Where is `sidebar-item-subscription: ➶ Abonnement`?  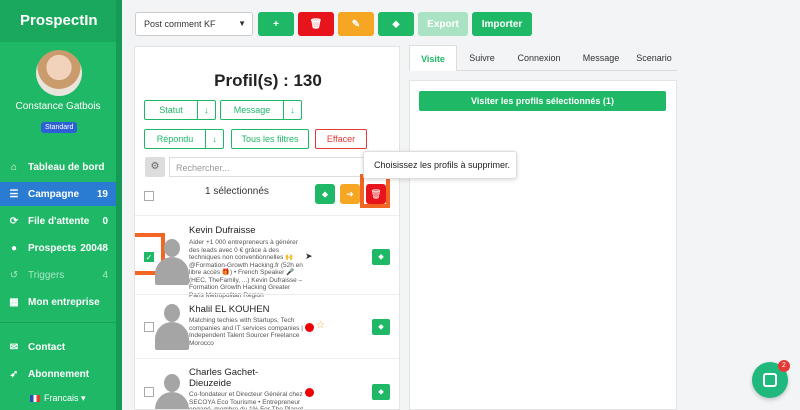 sidebar-item-subscription: ➶ Abonnement is located at coordinates (58, 374).